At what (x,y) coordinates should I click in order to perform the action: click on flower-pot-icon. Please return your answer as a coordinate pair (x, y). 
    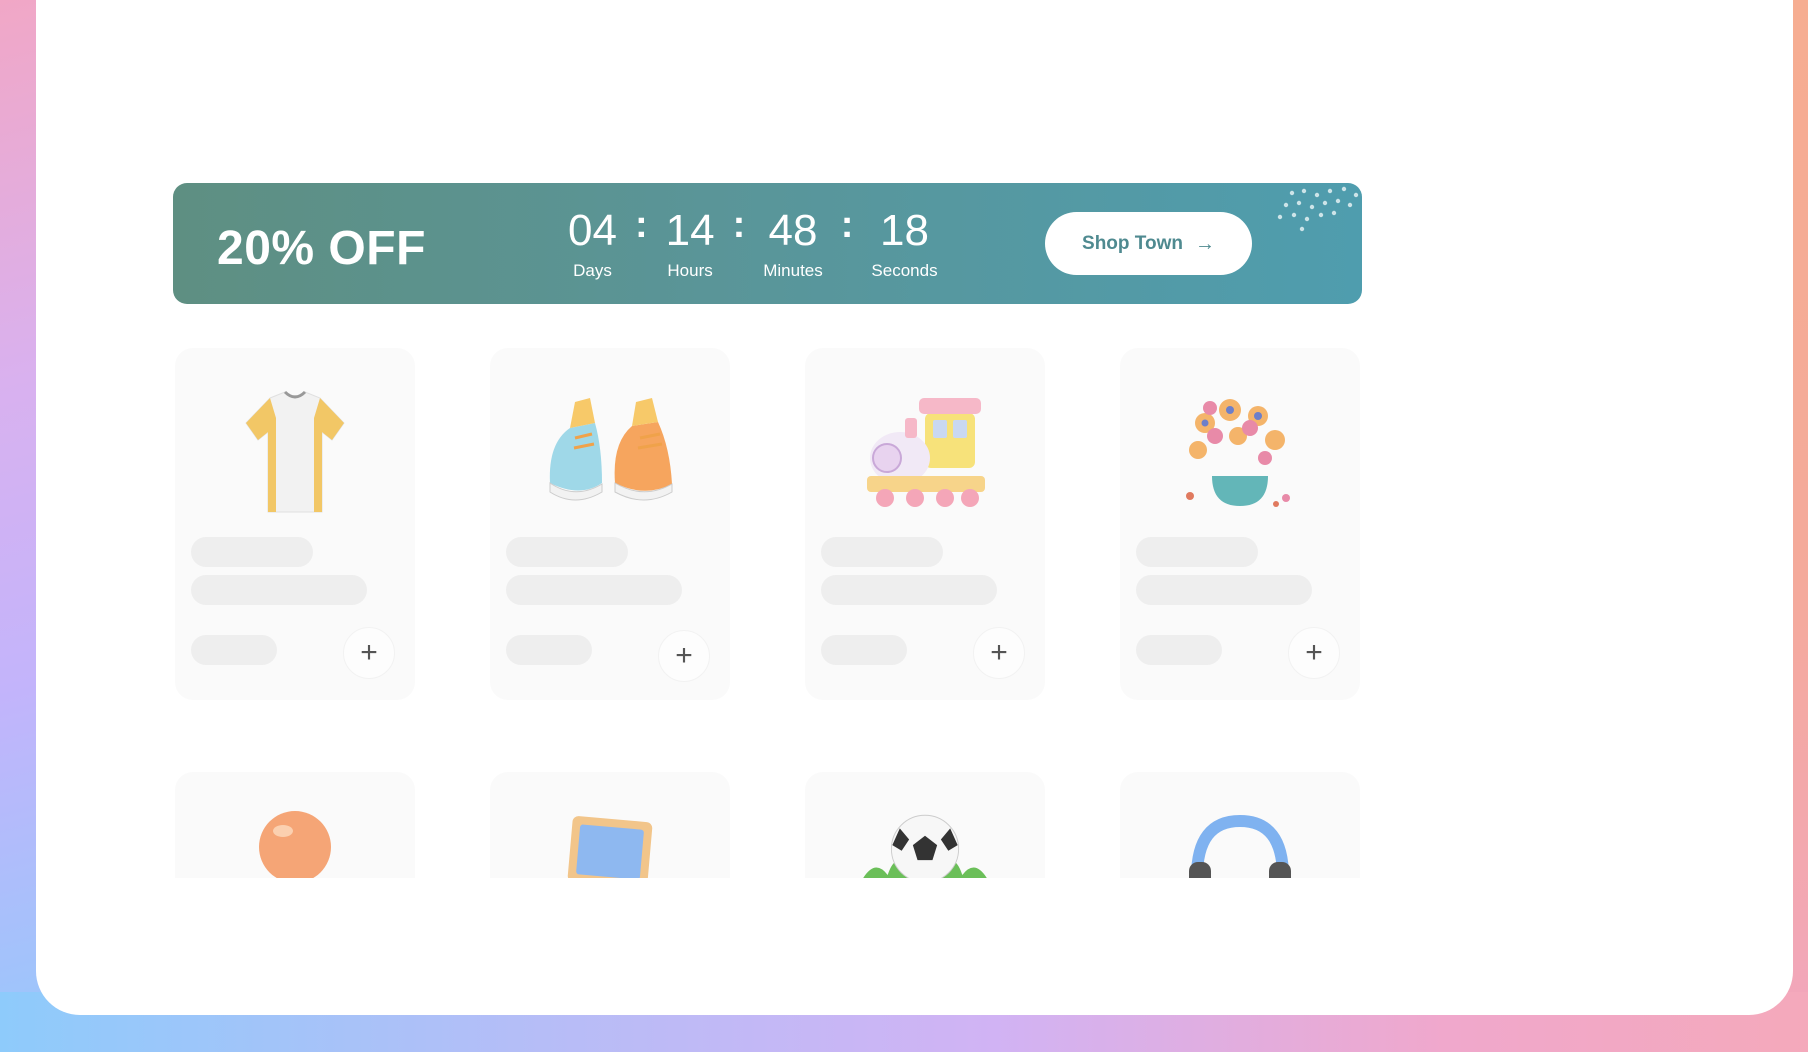
    Looking at the image, I should click on (1240, 453).